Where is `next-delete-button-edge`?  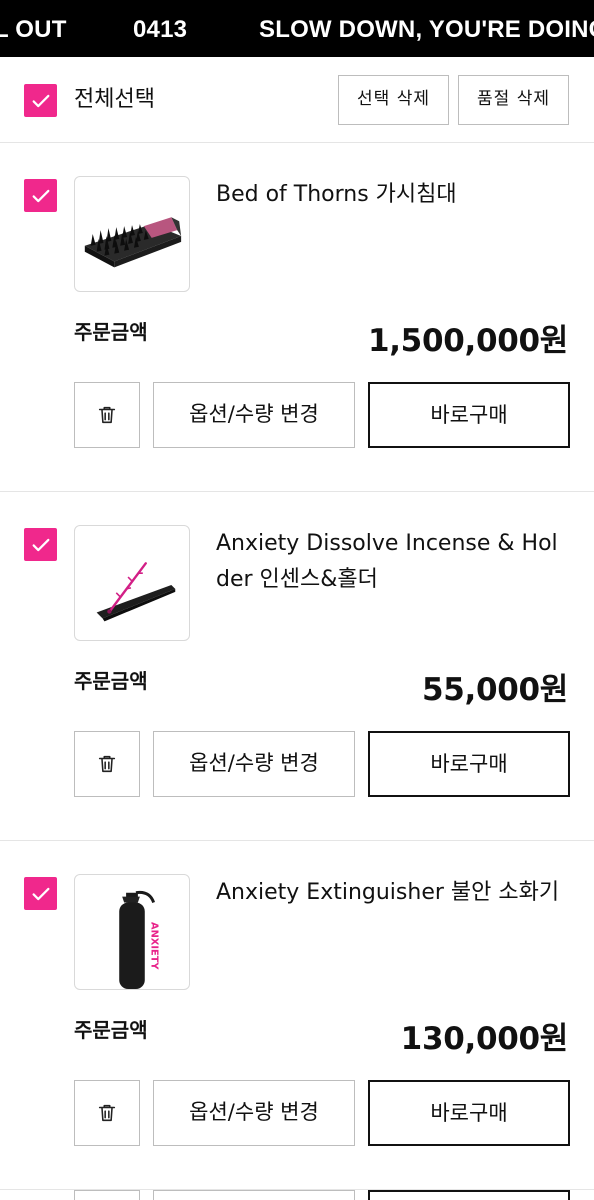 next-delete-button-edge is located at coordinates (107, 1195).